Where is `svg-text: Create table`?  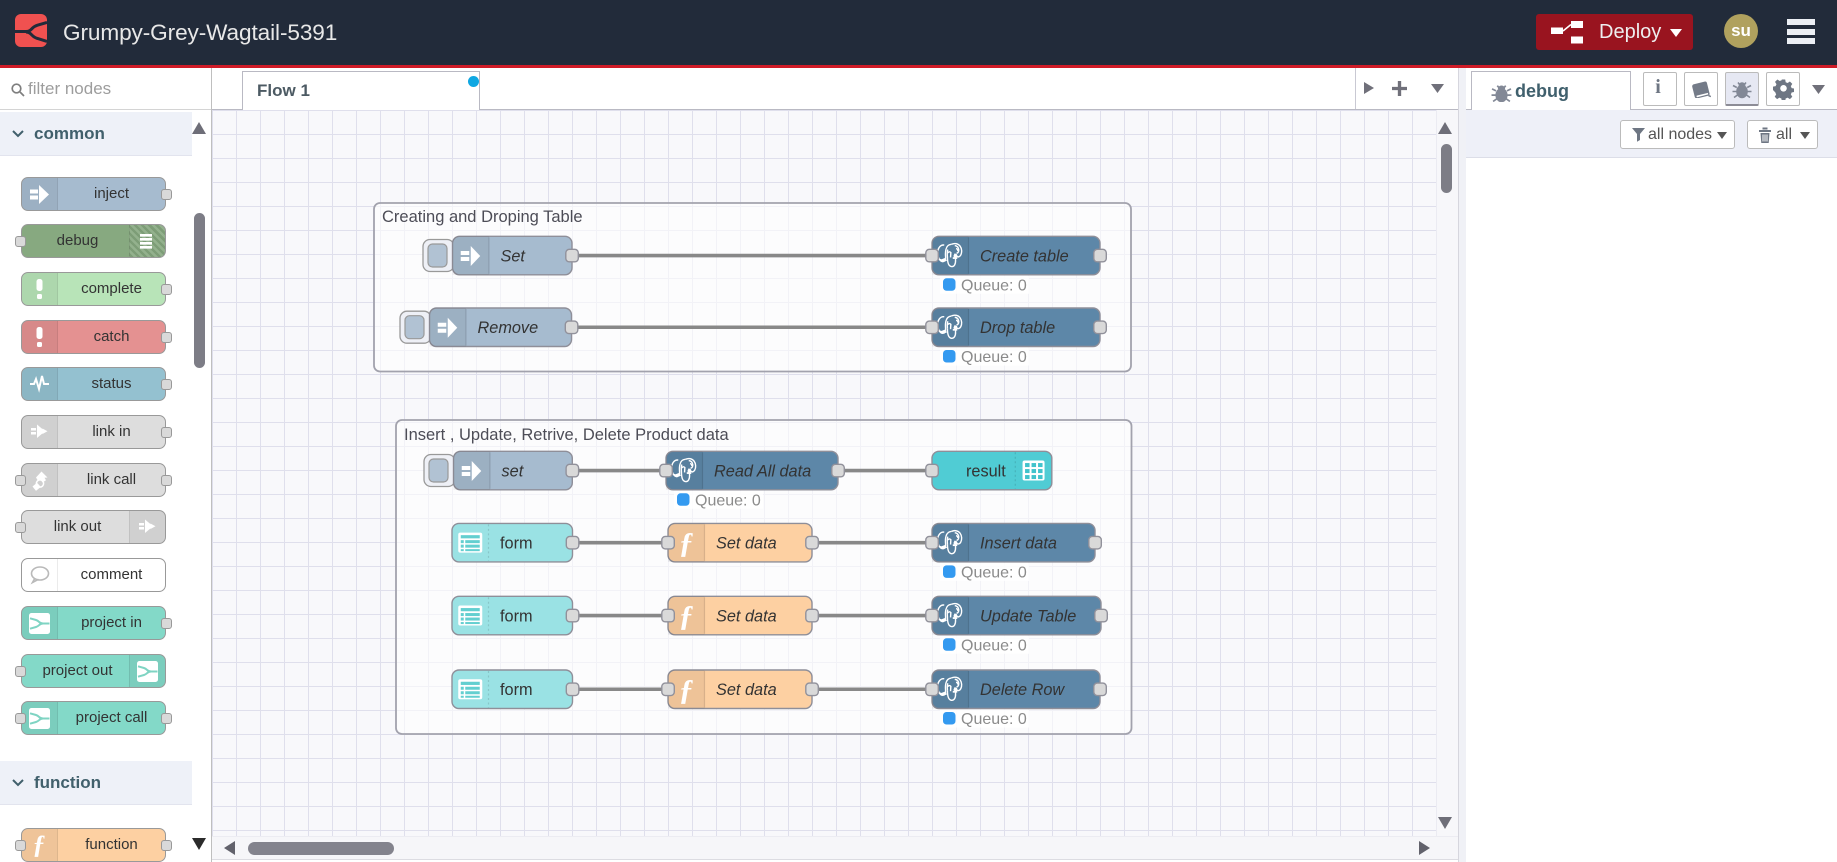
svg-text: Create table is located at coordinates (1024, 256).